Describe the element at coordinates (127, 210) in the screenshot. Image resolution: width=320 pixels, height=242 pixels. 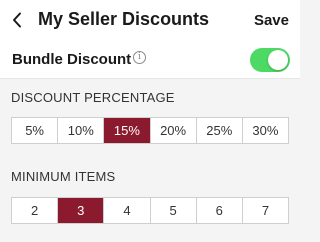
I see `minimum-items-option: 4` at that location.